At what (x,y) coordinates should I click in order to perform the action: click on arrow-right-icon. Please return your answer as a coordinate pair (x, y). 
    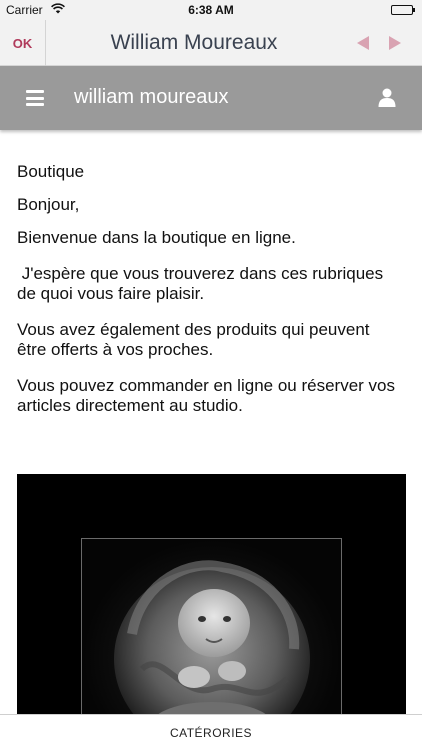
    Looking at the image, I should click on (395, 45).